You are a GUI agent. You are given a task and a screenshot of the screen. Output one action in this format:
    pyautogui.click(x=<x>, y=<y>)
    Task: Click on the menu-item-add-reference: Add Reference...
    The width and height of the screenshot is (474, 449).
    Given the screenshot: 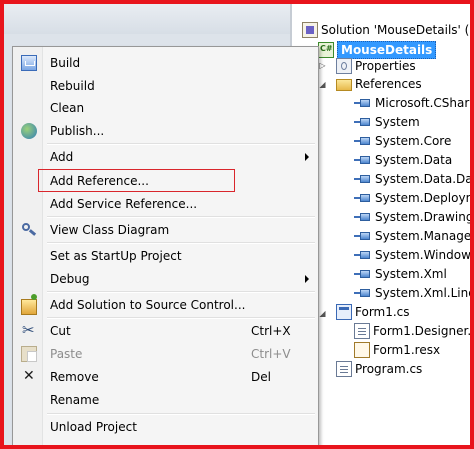 What is the action you would take?
    pyautogui.click(x=166, y=181)
    